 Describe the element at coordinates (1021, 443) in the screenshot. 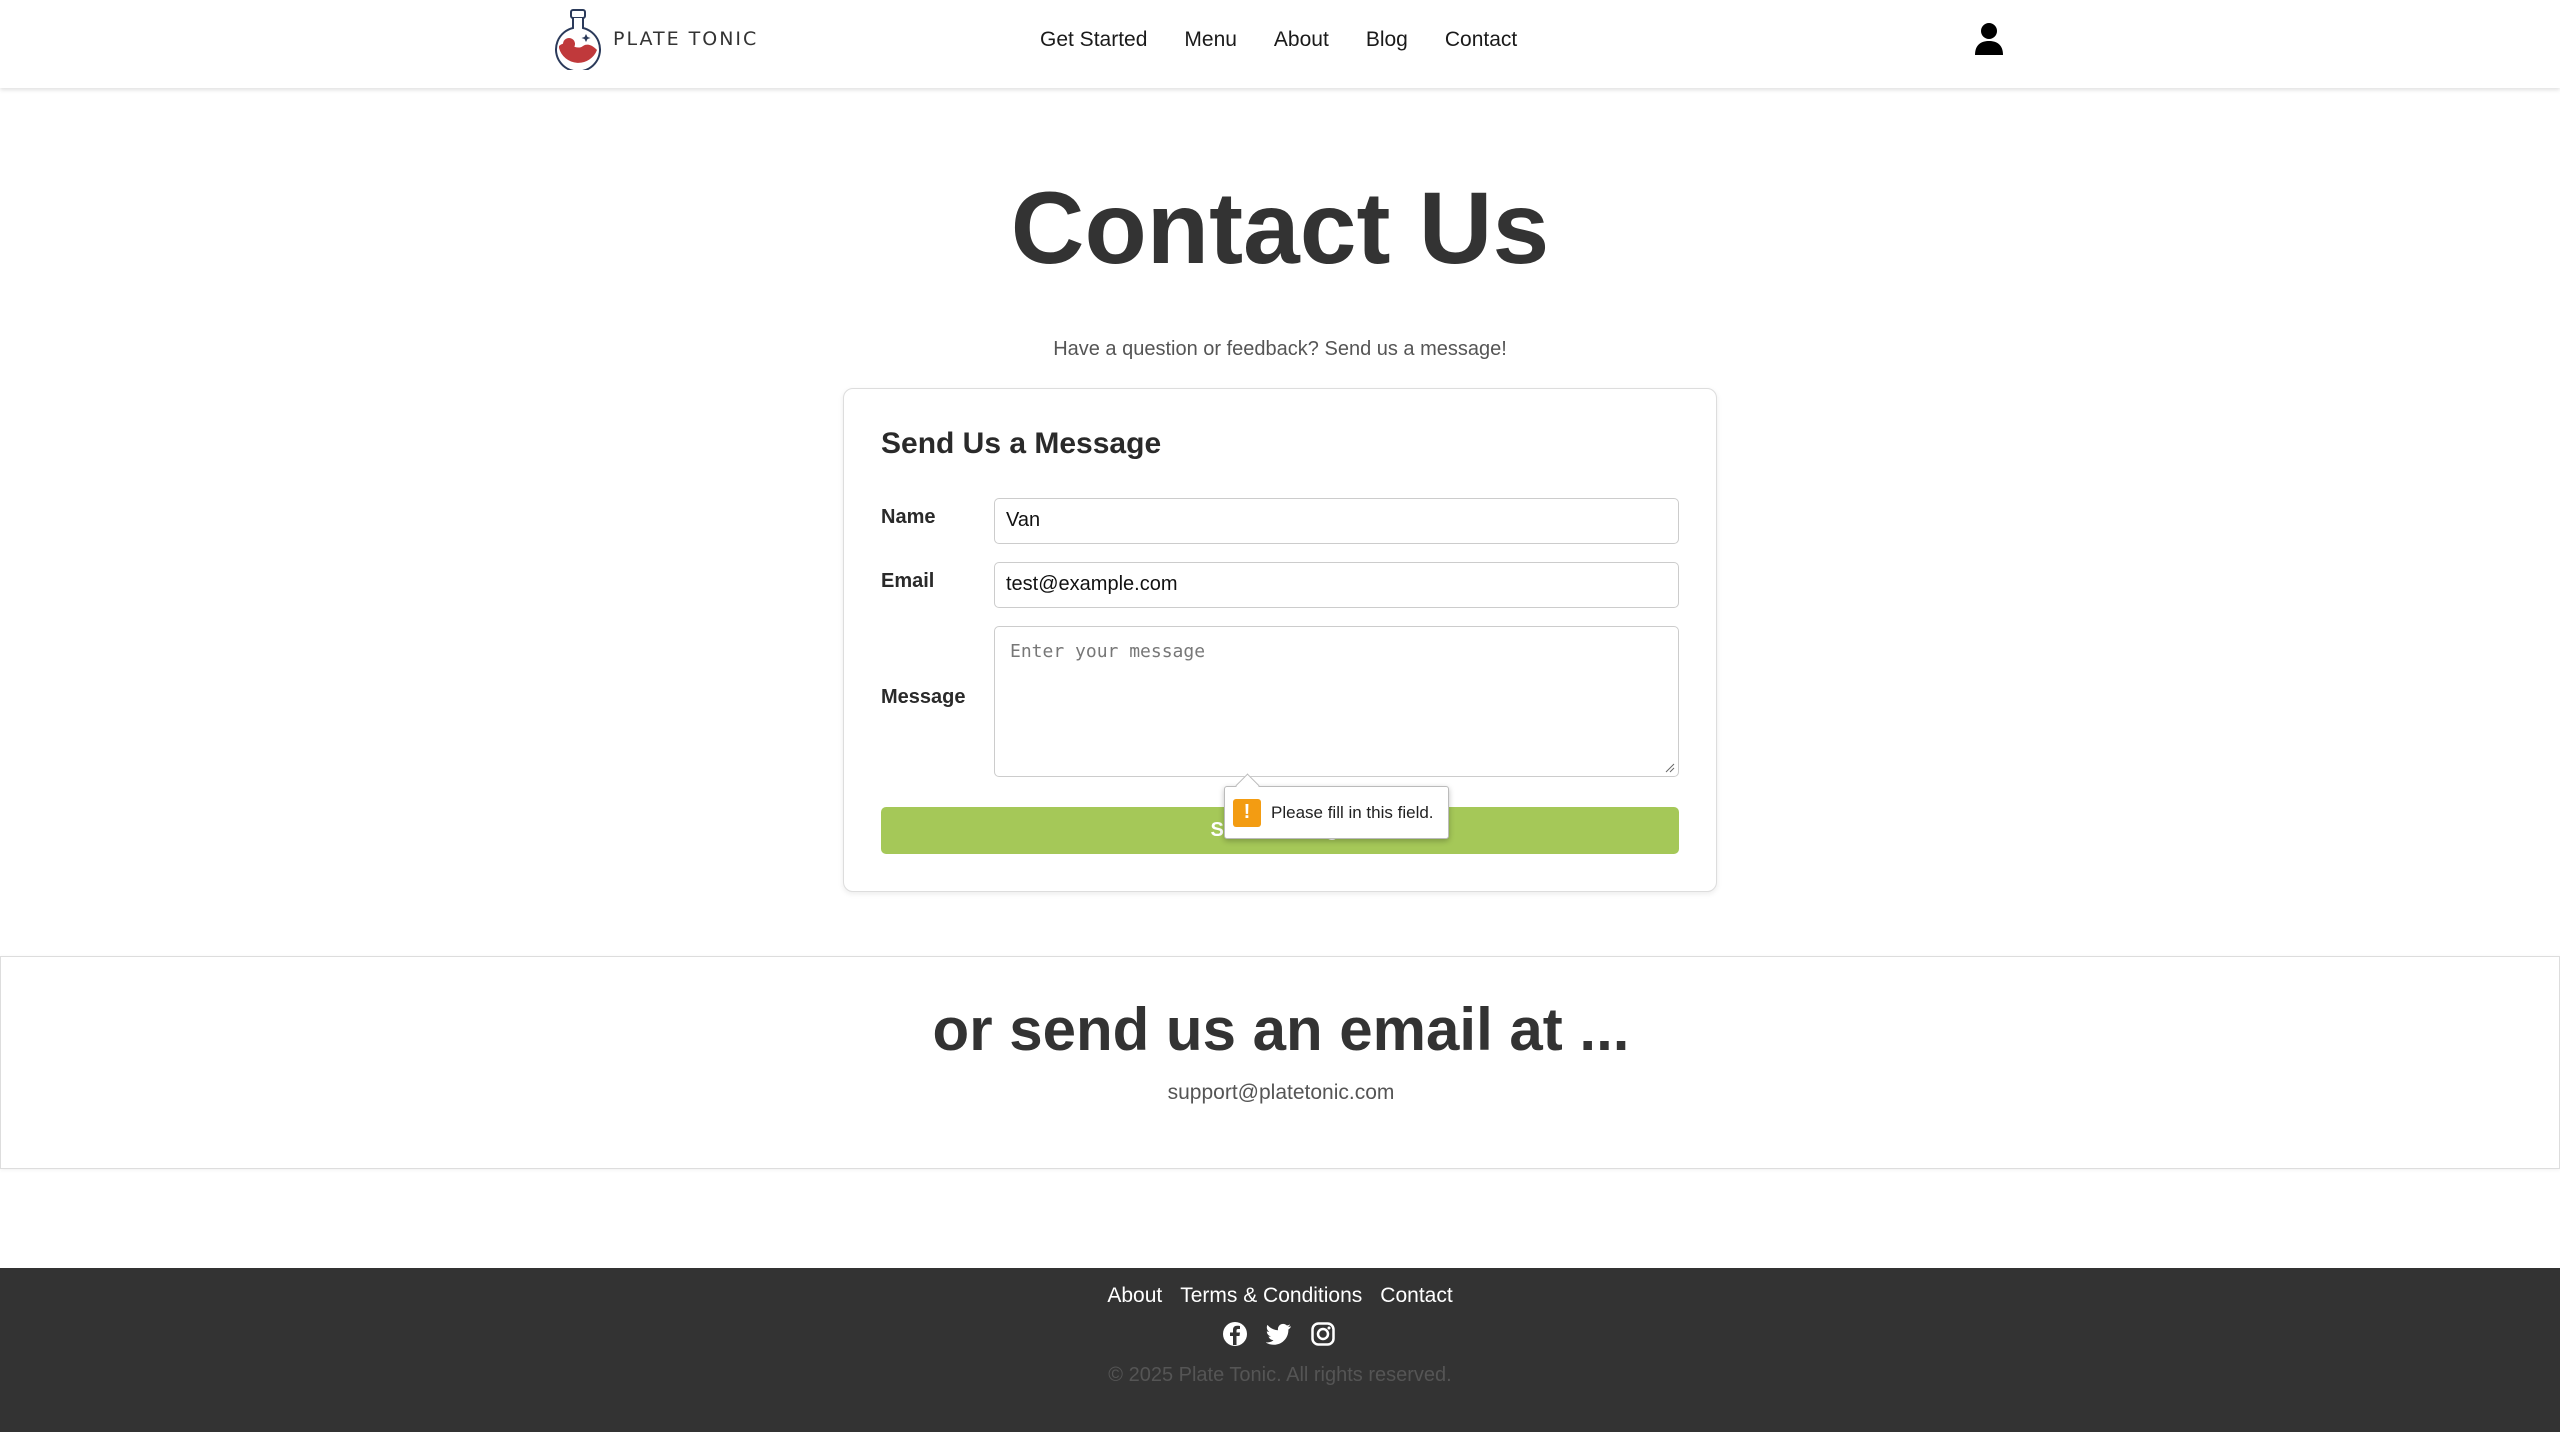

I see `form-title: Send Us a Message` at that location.